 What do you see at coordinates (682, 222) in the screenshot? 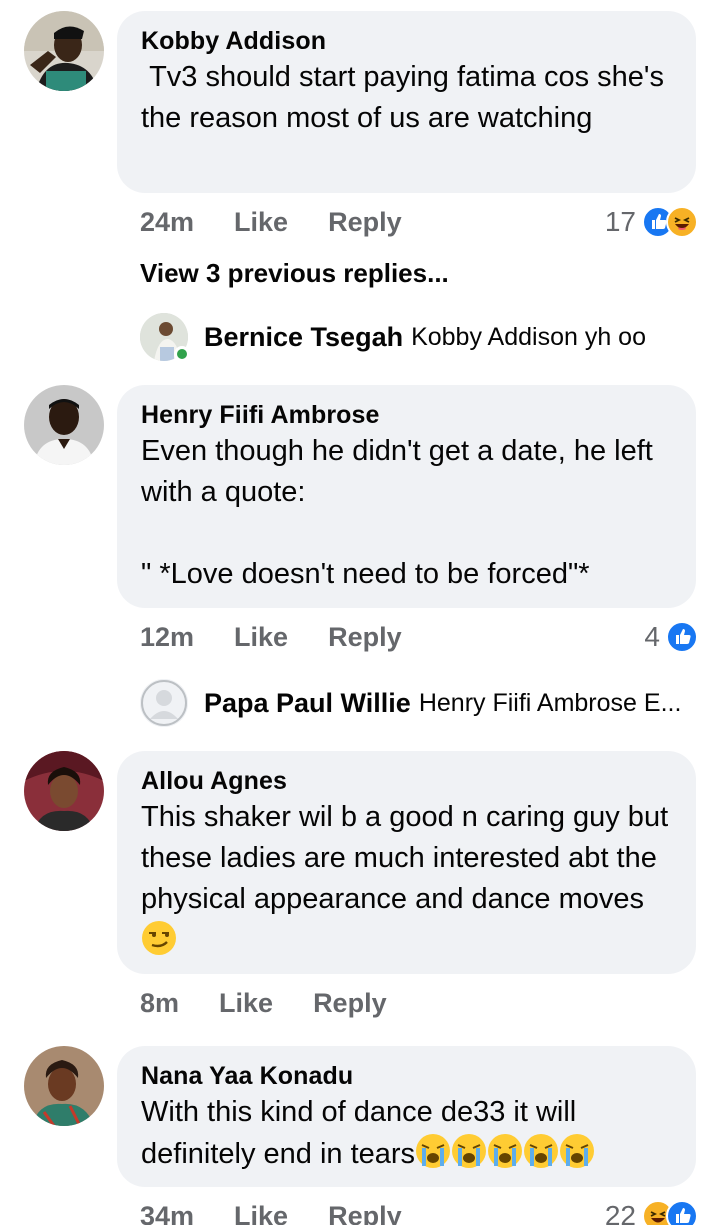
I see `haha-icon` at bounding box center [682, 222].